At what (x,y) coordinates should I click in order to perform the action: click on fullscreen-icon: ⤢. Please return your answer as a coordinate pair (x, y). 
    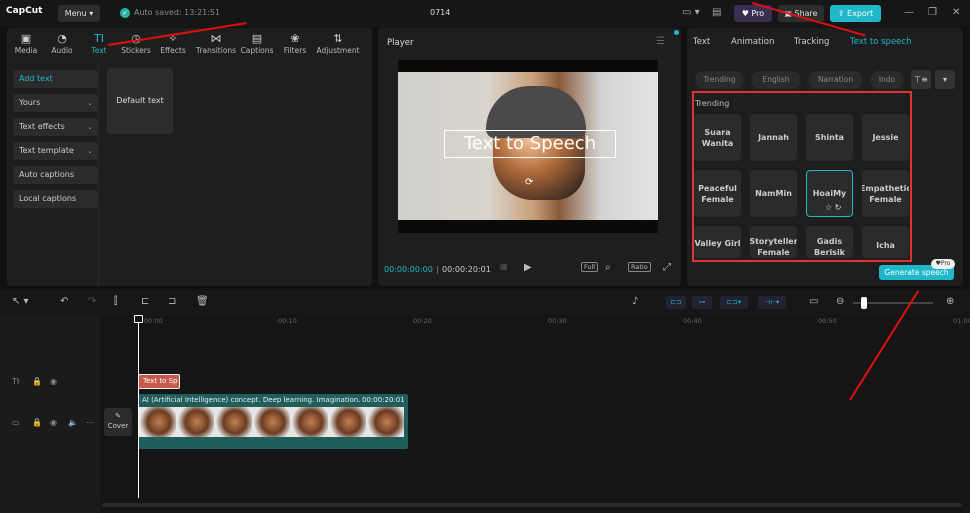
    Looking at the image, I should click on (667, 267).